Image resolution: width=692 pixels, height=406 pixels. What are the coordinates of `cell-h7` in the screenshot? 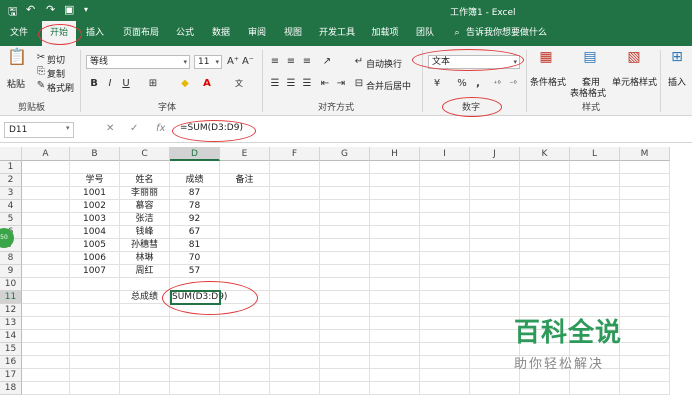 It's located at (395, 245).